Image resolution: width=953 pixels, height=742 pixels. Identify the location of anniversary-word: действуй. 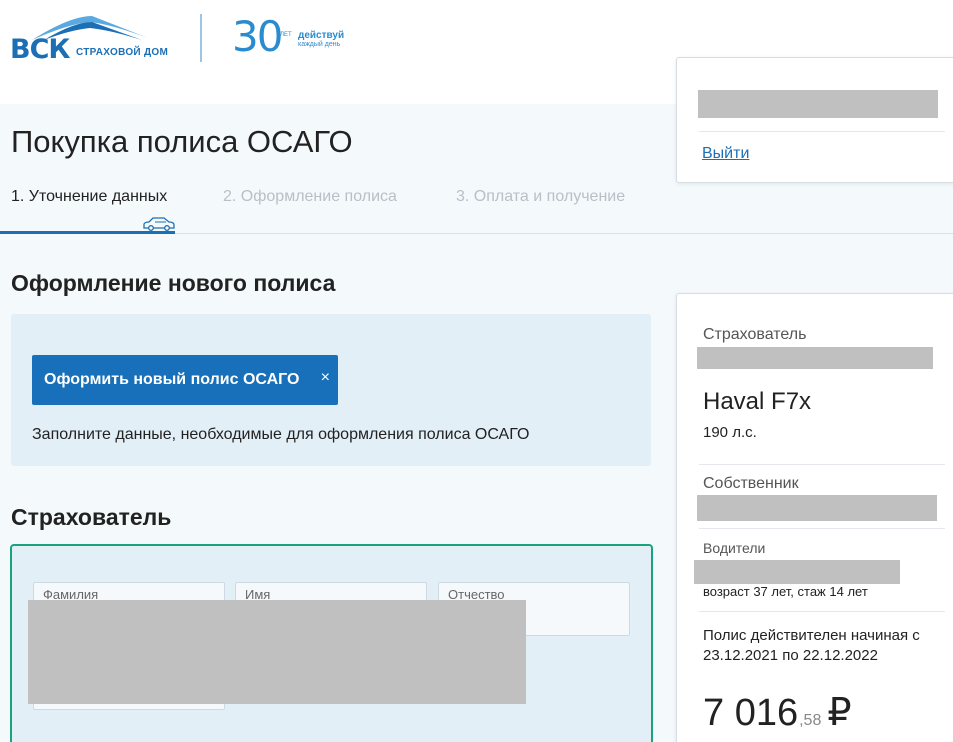
(321, 35).